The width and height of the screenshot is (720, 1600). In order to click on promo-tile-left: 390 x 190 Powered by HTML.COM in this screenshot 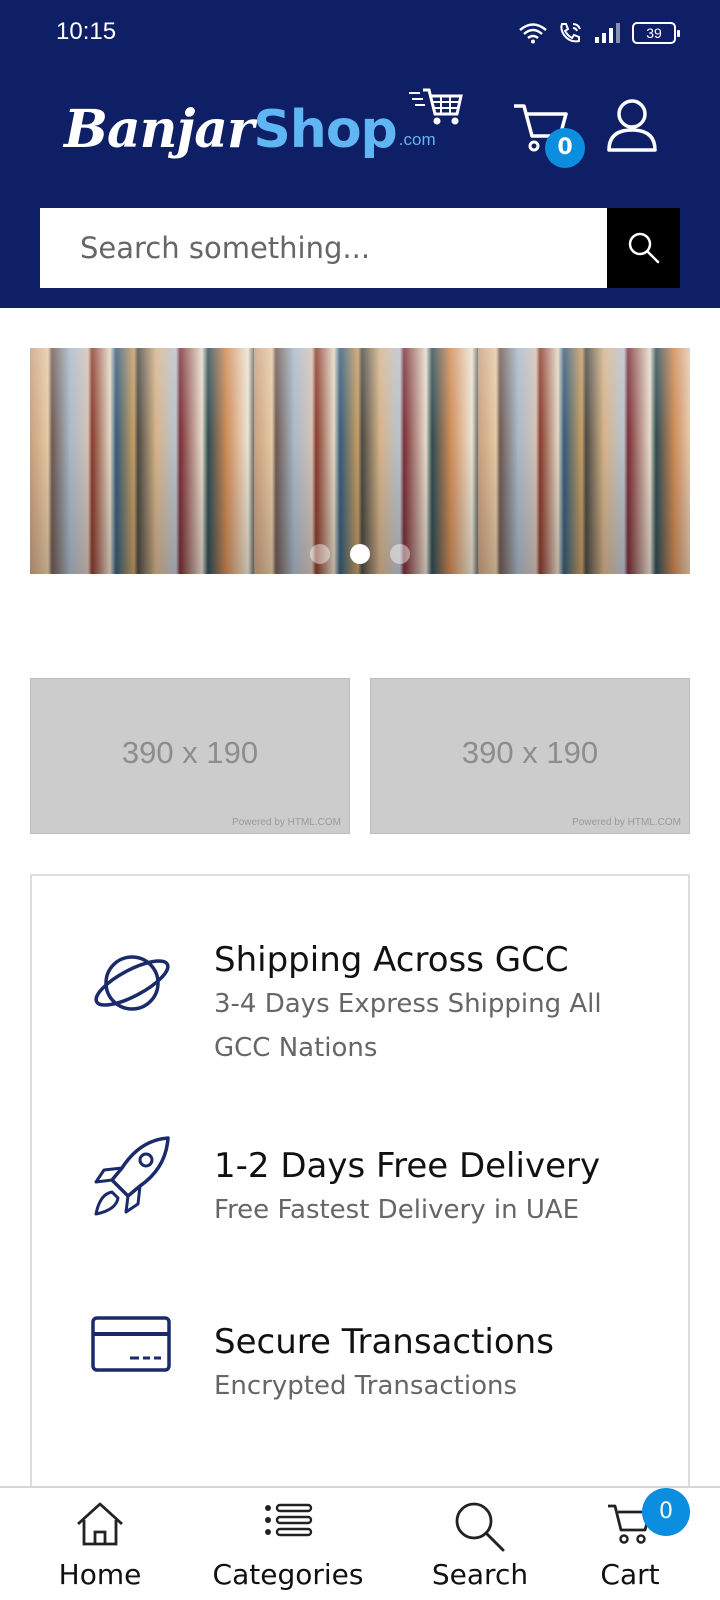, I will do `click(190, 756)`.